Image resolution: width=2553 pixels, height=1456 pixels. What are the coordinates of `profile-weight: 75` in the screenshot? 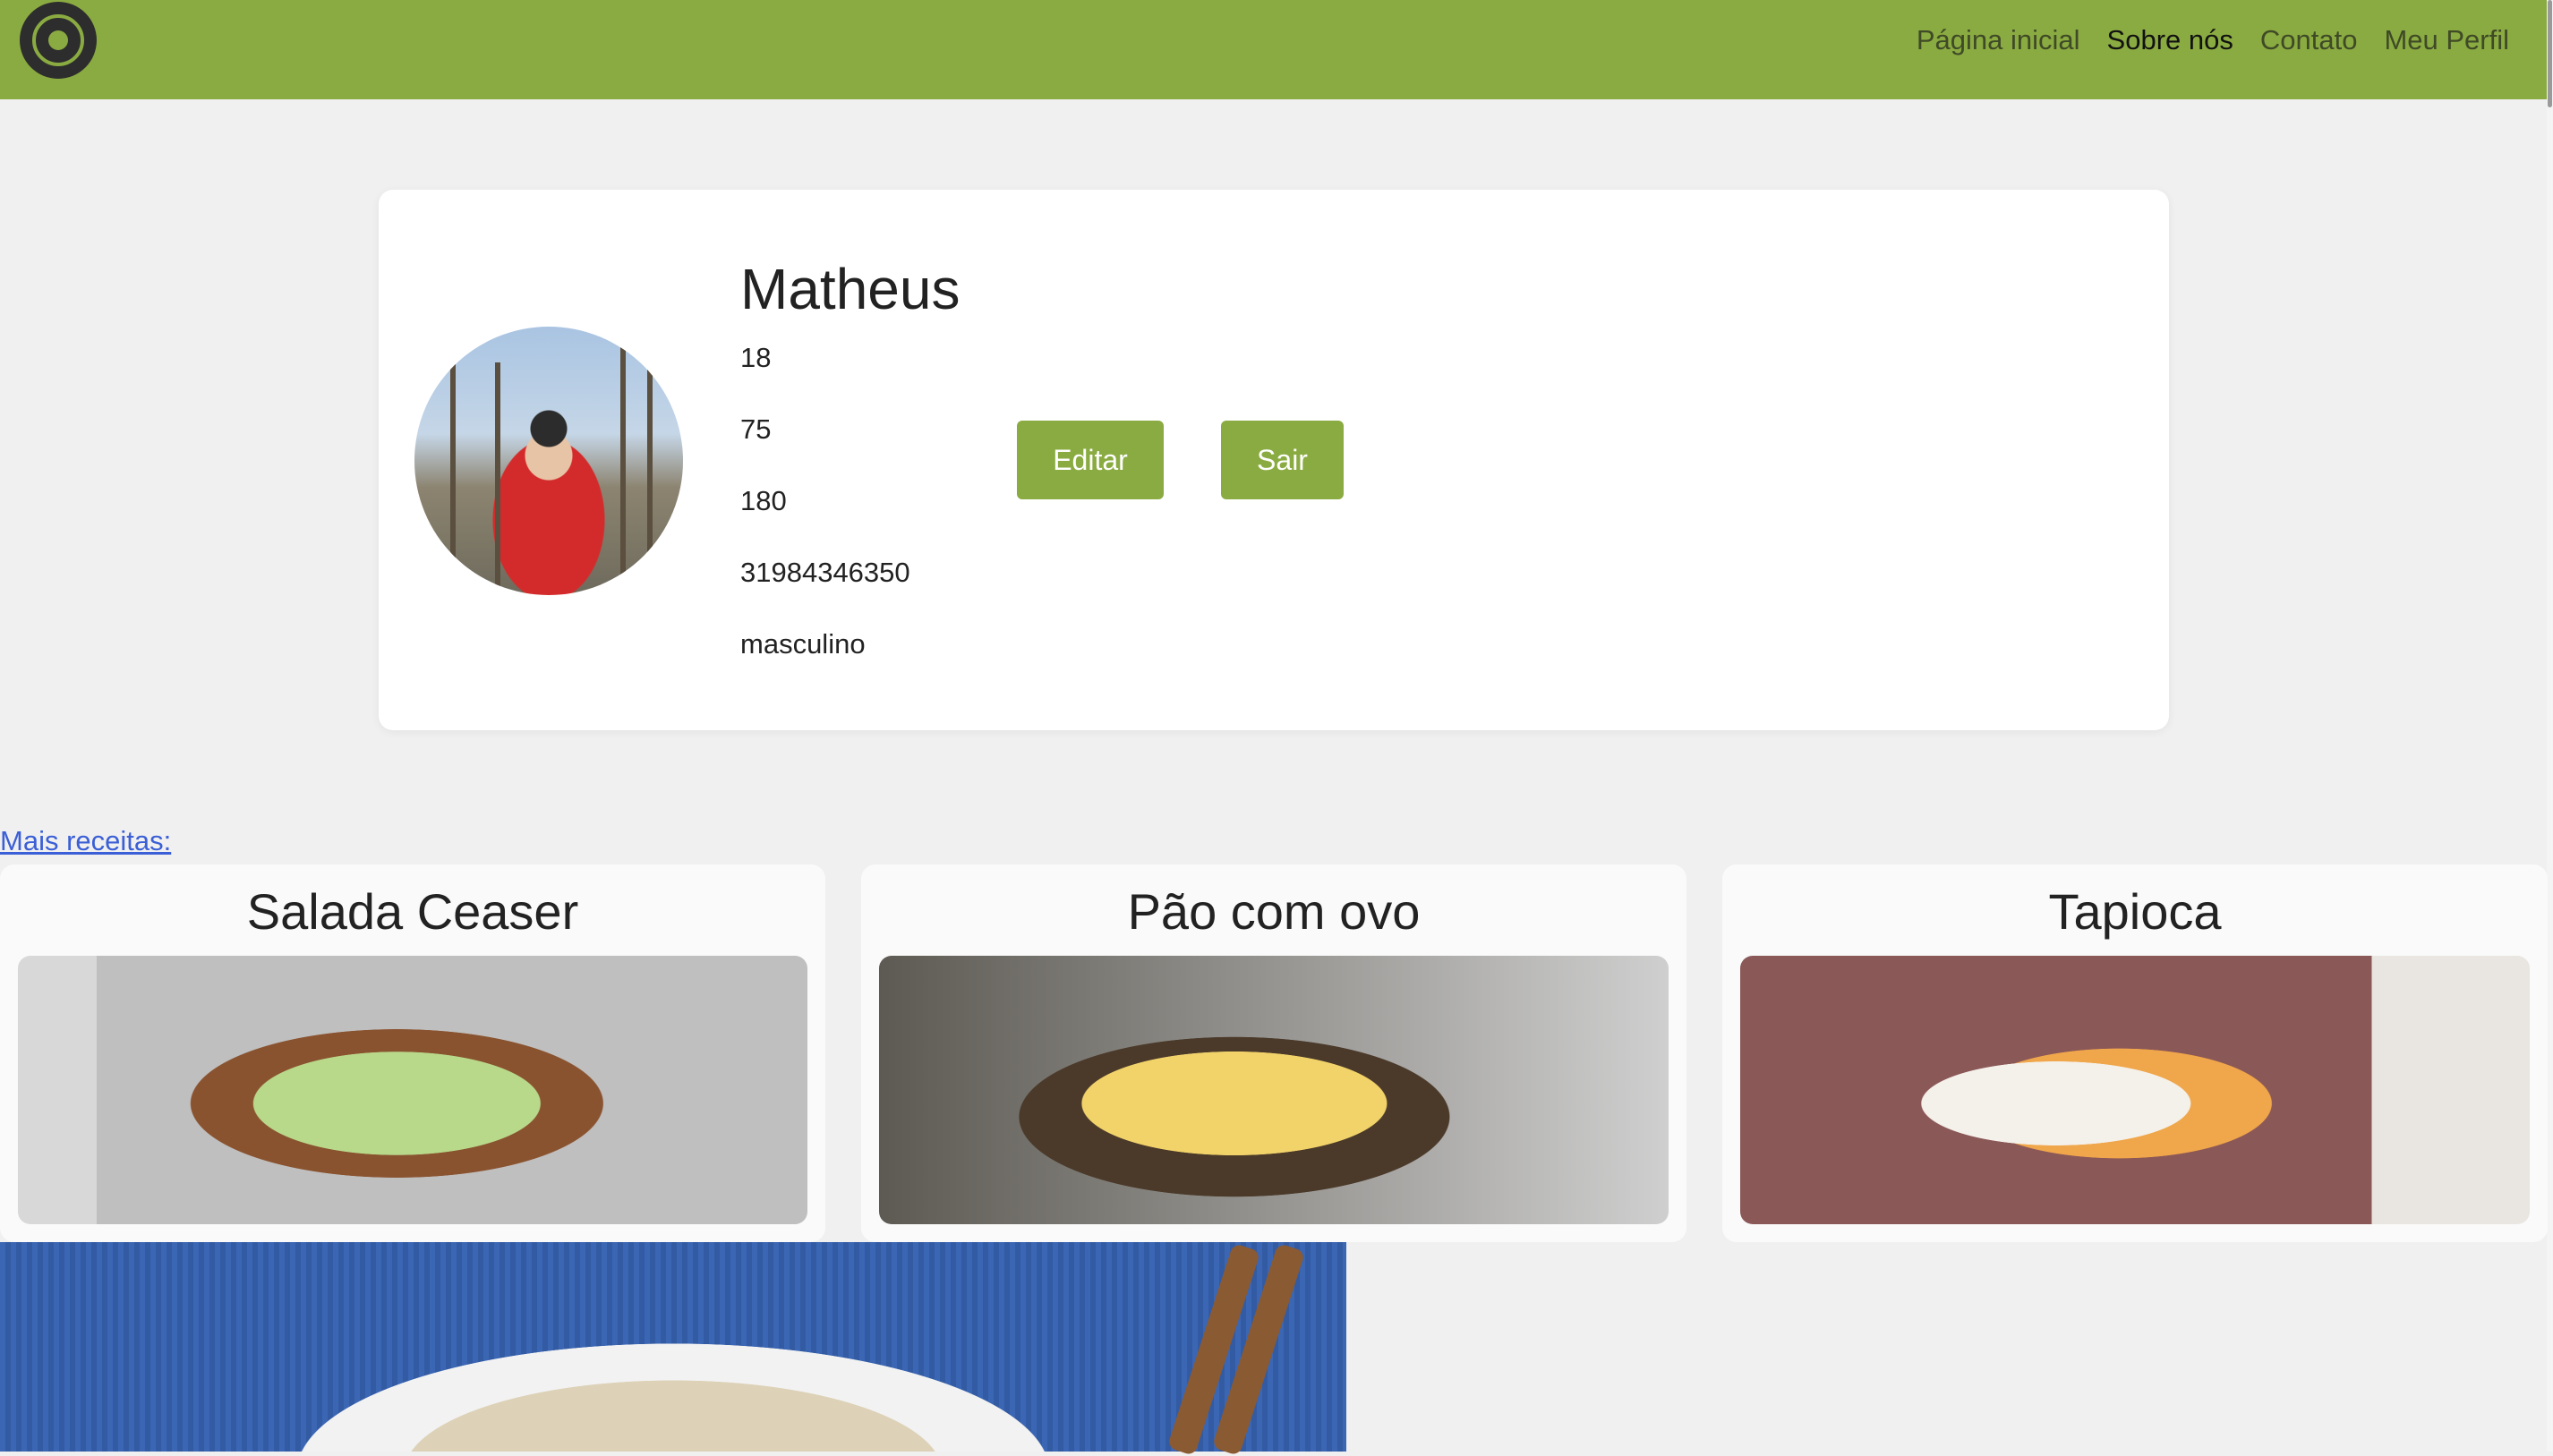 It's located at (756, 429).